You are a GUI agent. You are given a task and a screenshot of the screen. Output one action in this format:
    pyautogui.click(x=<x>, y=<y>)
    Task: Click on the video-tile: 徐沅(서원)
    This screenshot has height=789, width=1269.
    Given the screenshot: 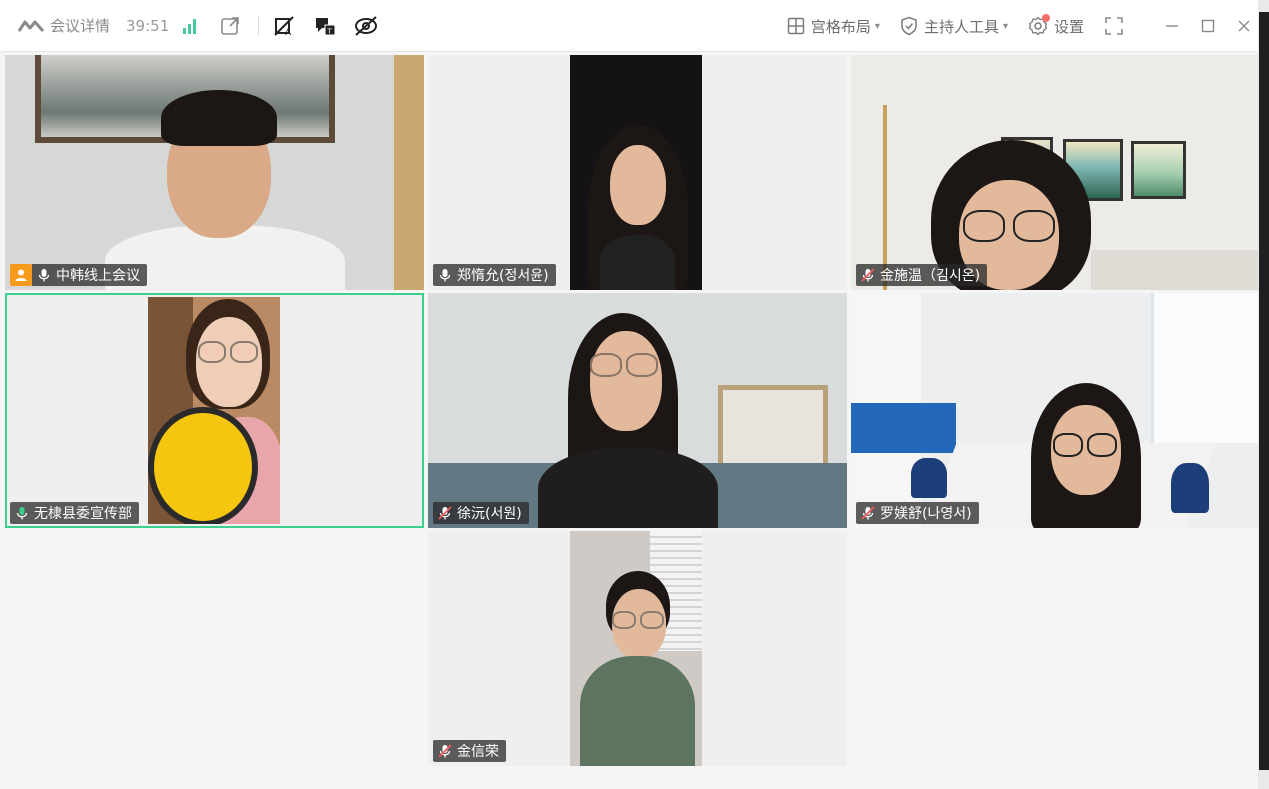 What is the action you would take?
    pyautogui.click(x=637, y=410)
    